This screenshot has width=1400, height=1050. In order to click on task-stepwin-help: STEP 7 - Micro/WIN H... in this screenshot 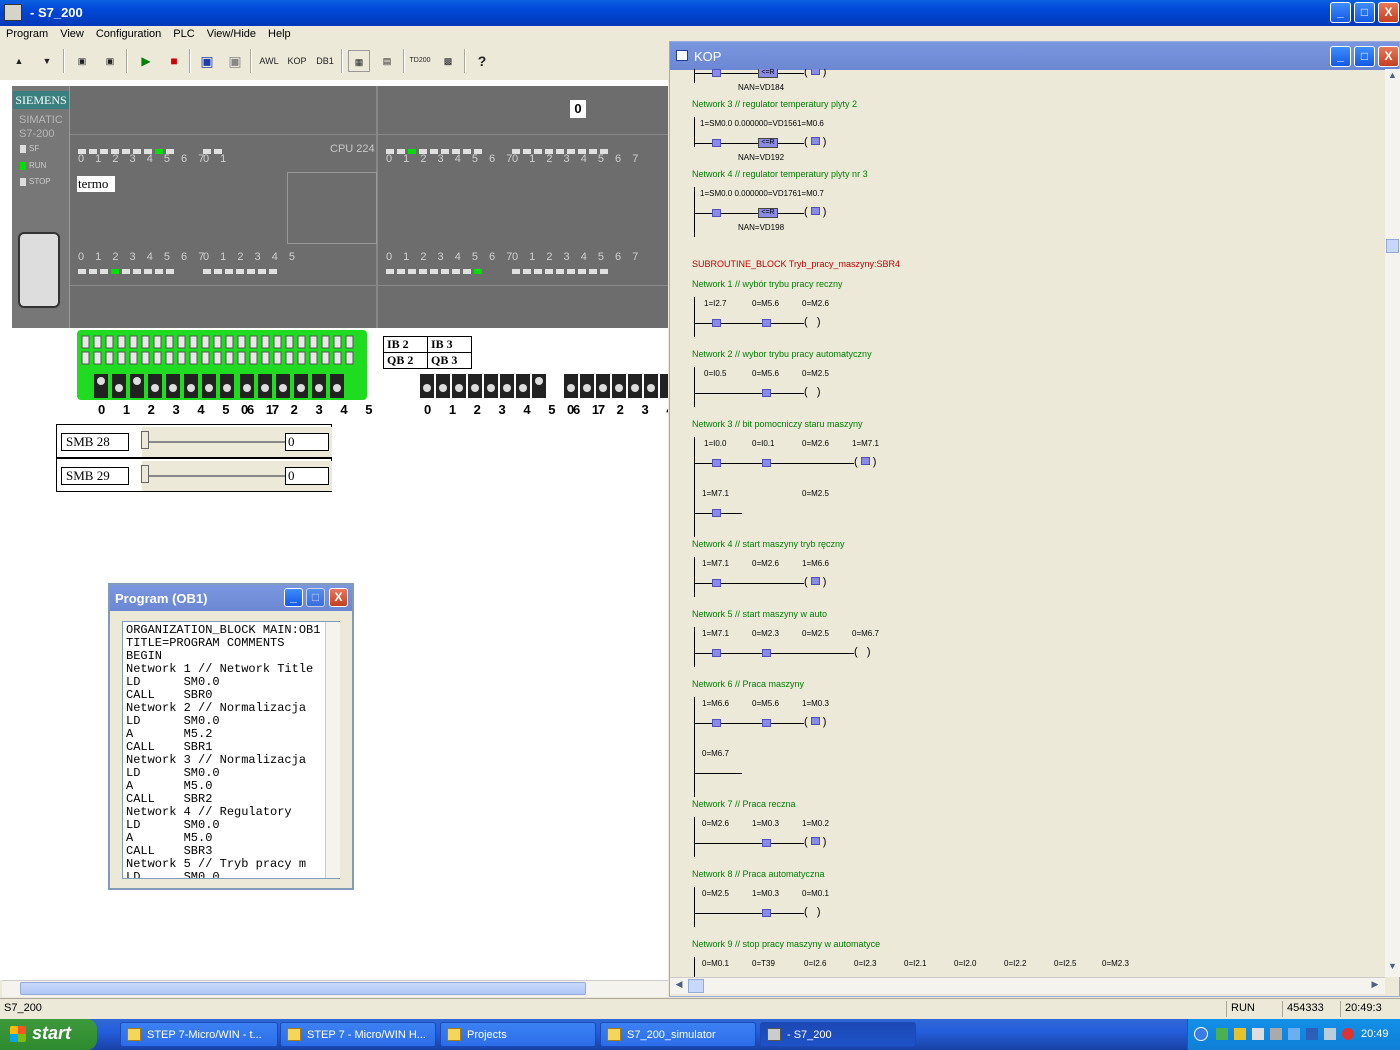, I will do `click(358, 1034)`.